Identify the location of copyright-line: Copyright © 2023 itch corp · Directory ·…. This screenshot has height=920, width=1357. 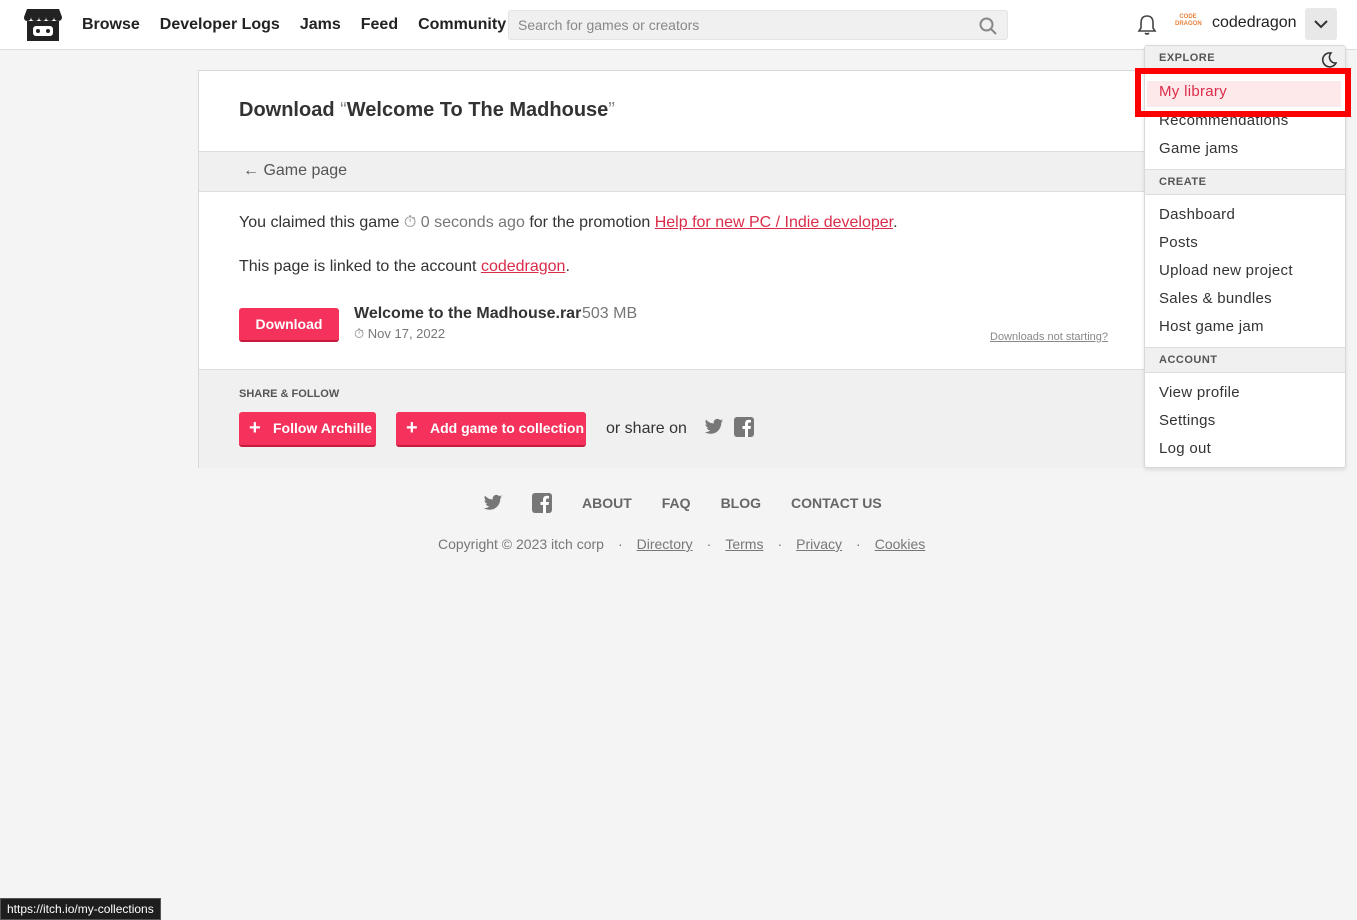
(682, 544).